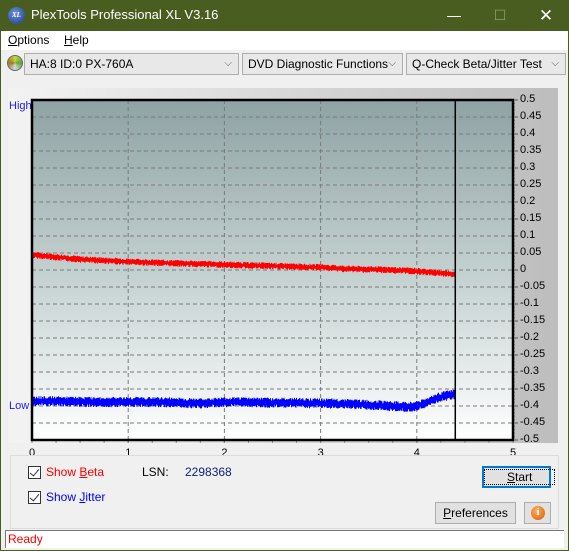 This screenshot has width=569, height=551. I want to click on y-tick-label: -0.45, so click(533, 422).